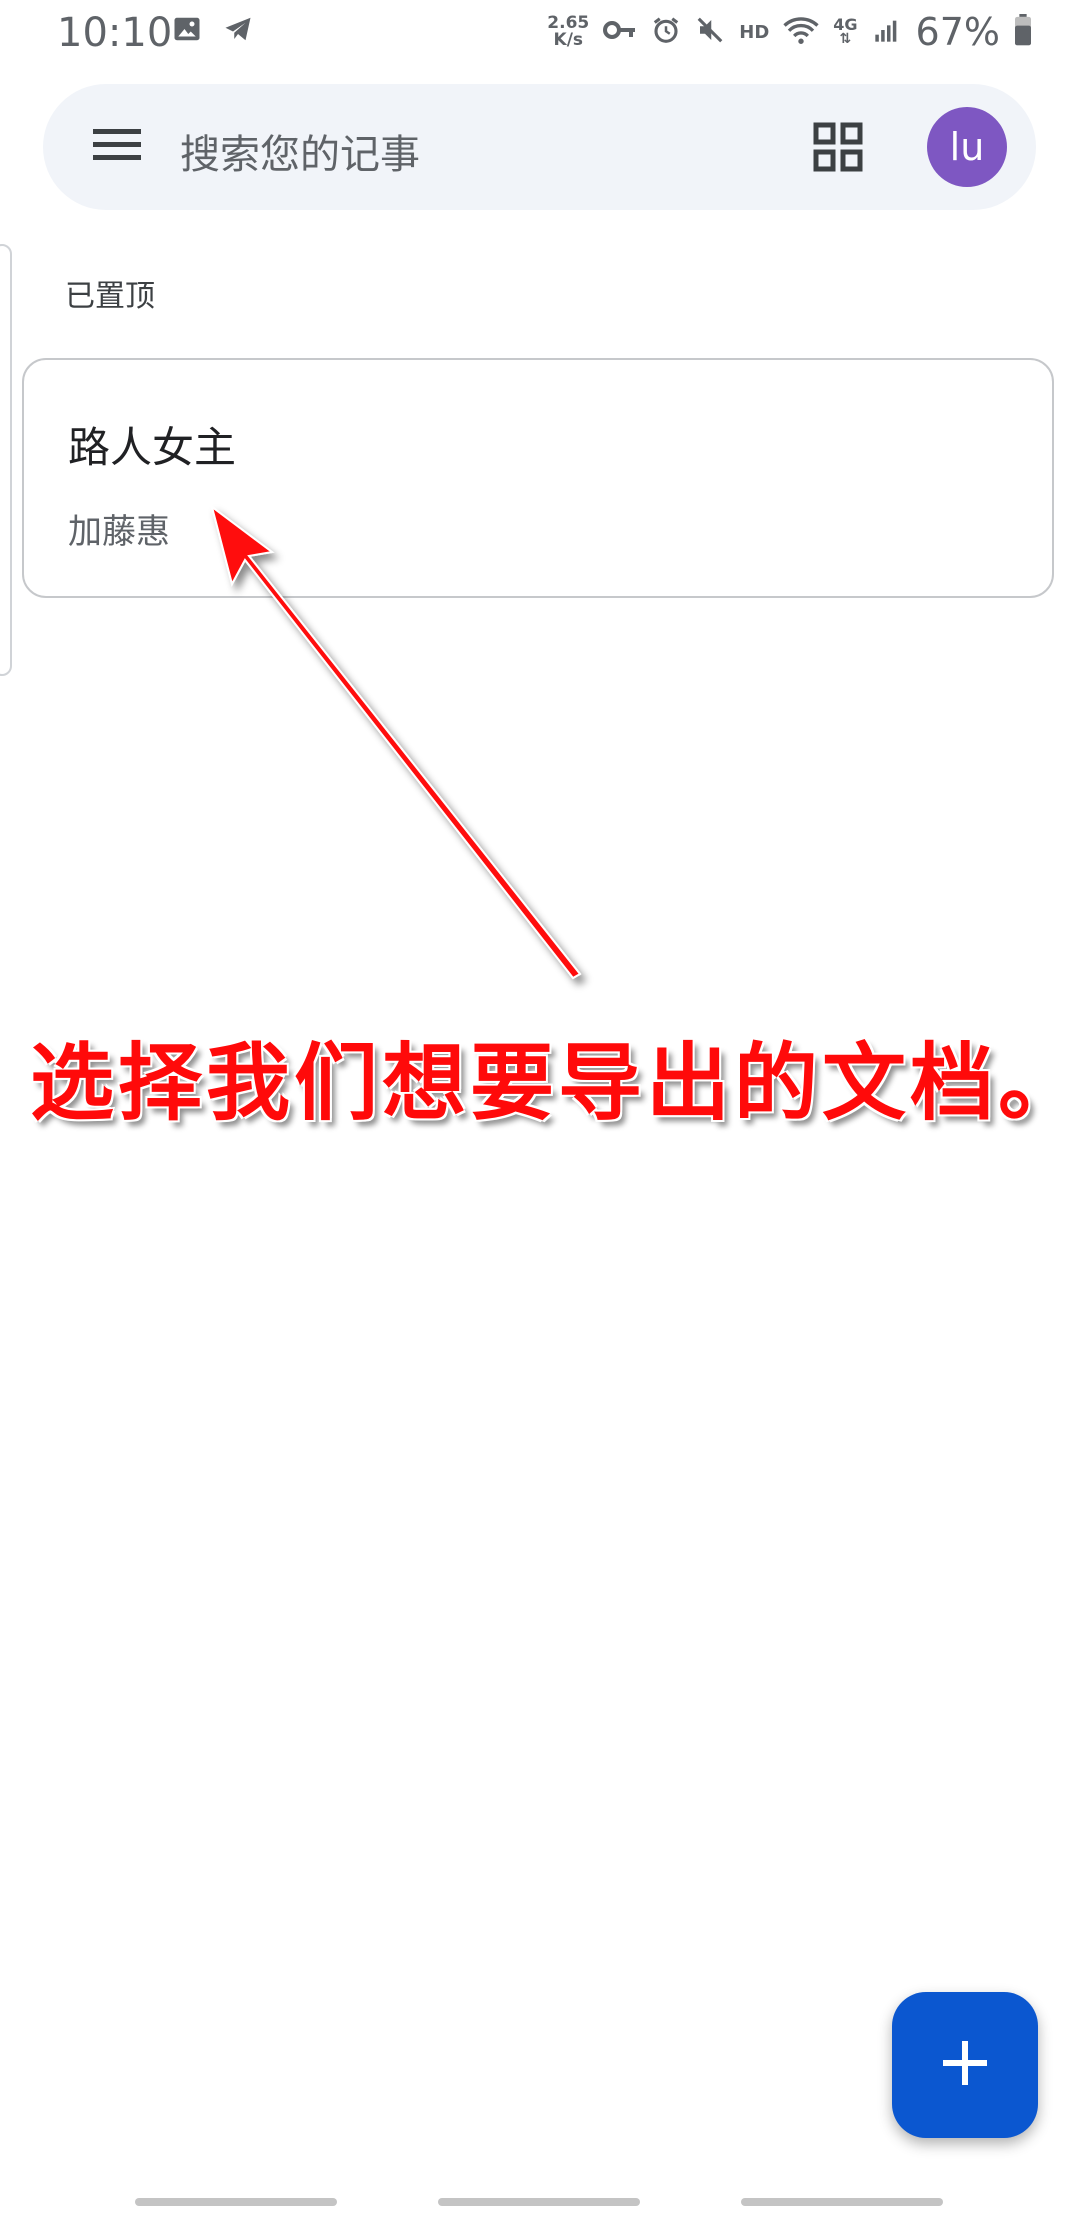 The height and width of the screenshot is (2220, 1080). I want to click on avatar-initials: lu, so click(967, 147).